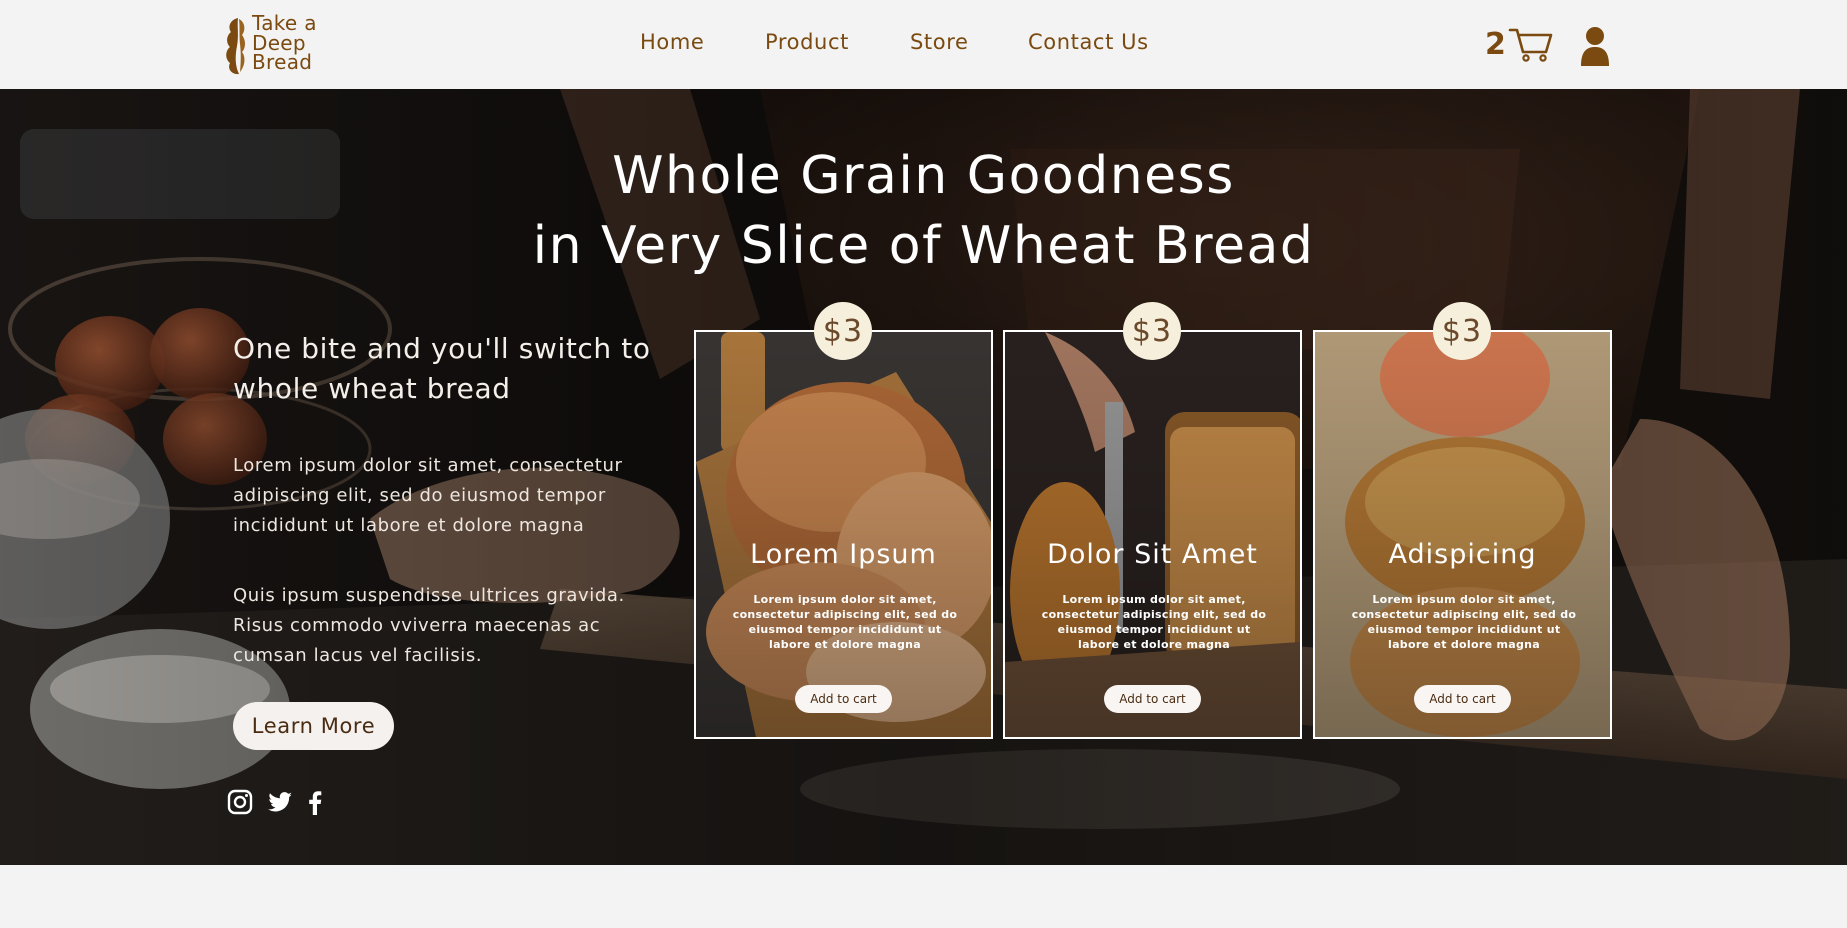 This screenshot has height=928, width=1847. What do you see at coordinates (1495, 44) in the screenshot?
I see `cart-count: 2` at bounding box center [1495, 44].